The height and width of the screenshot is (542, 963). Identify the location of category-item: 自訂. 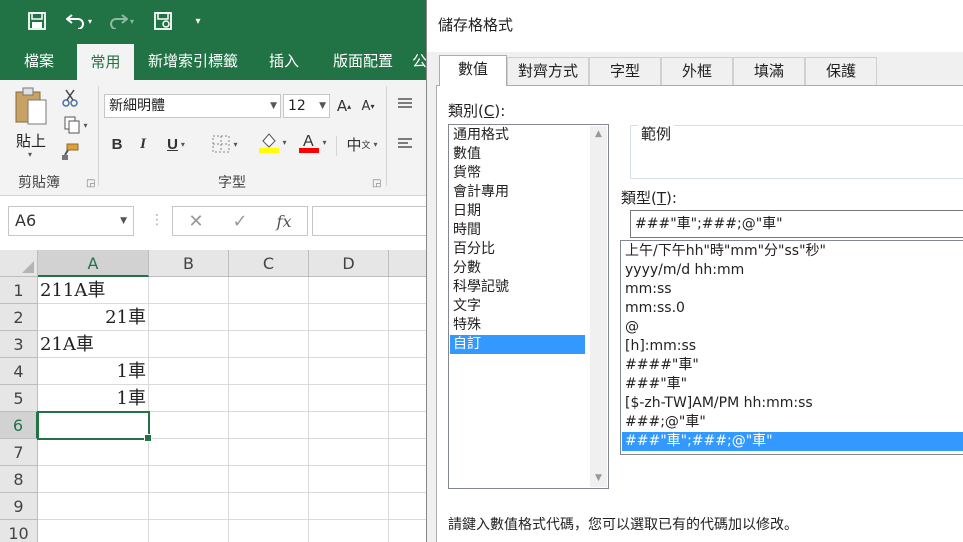
(517, 344).